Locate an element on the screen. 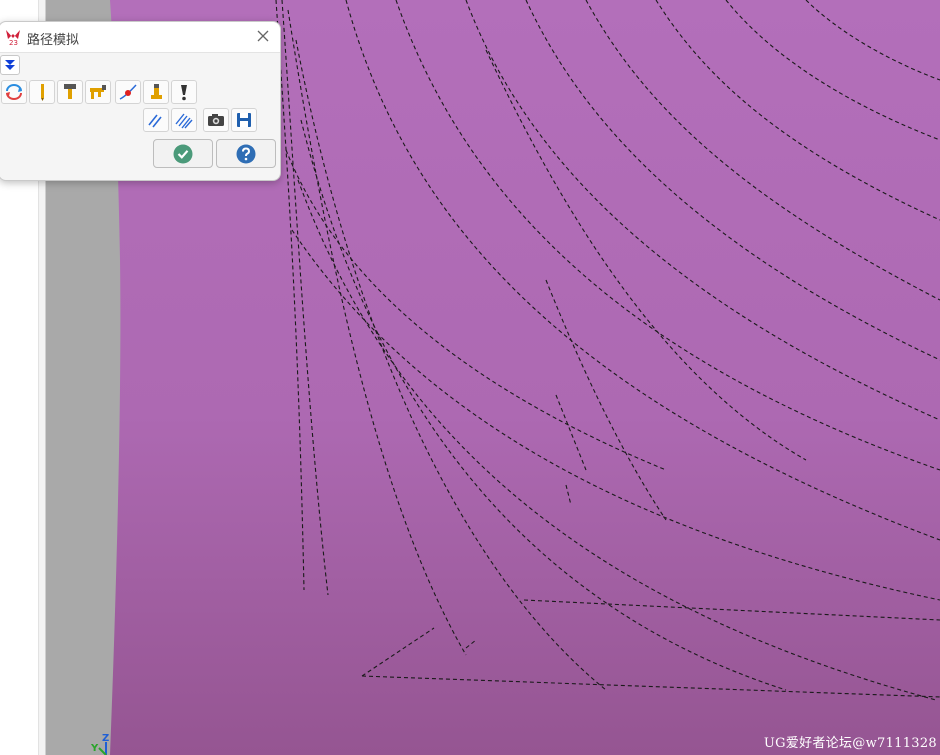  path-simulation-dialog: 23 路径模拟 is located at coordinates (140, 101).